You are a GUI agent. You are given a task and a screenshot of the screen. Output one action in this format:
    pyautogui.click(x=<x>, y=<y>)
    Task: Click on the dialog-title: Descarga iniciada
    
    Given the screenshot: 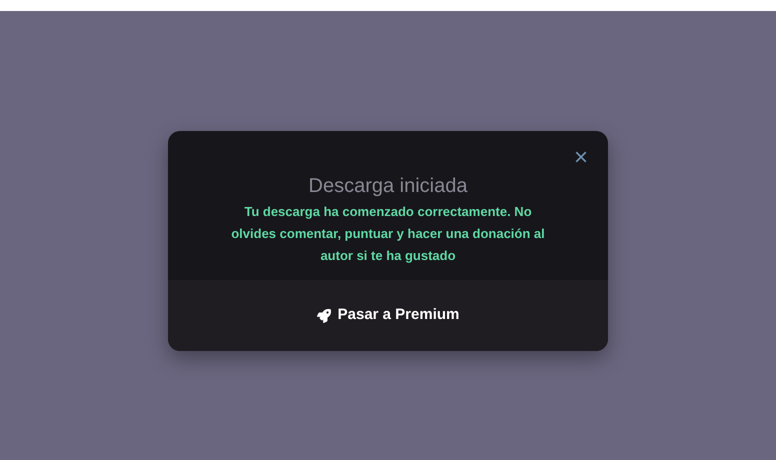 What is the action you would take?
    pyautogui.click(x=388, y=186)
    